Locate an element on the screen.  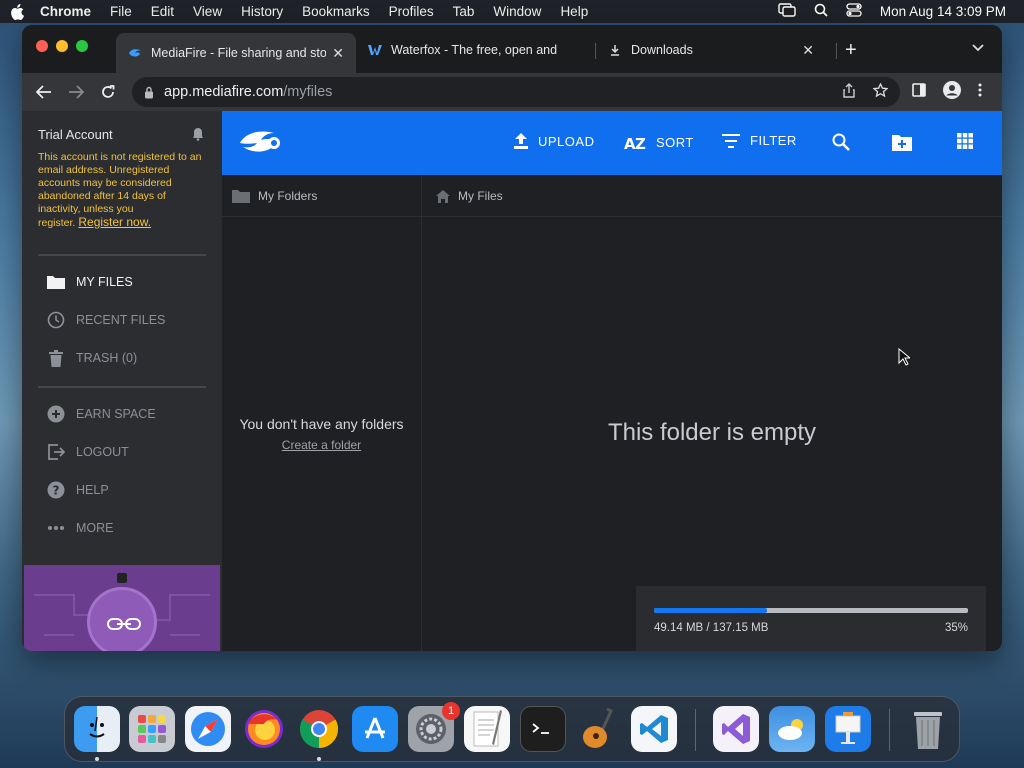
filter-button: FILTER is located at coordinates (759, 140).